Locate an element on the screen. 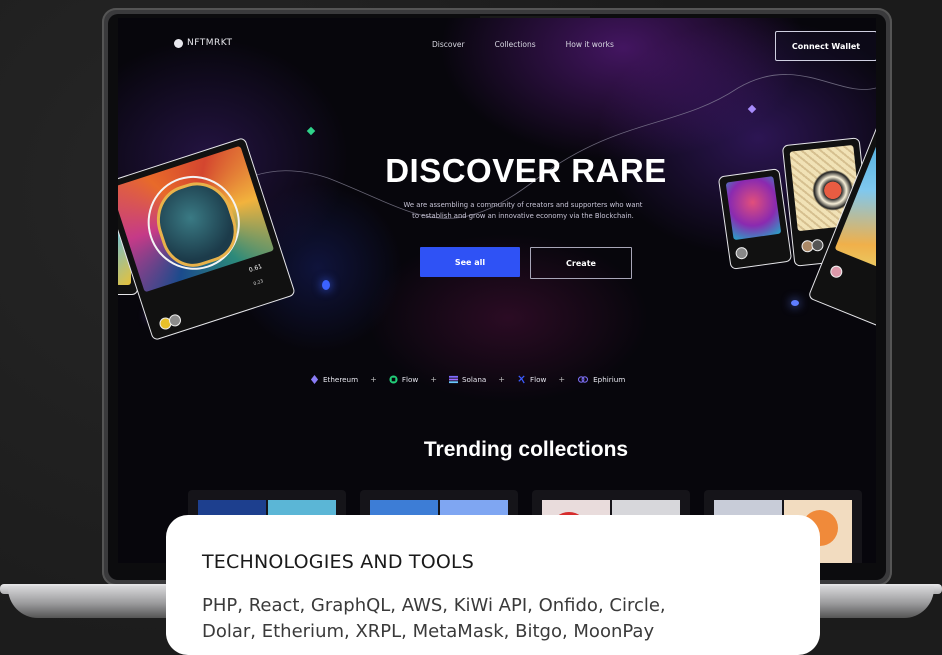 The width and height of the screenshot is (942, 655). nft-card-small is located at coordinates (755, 219).